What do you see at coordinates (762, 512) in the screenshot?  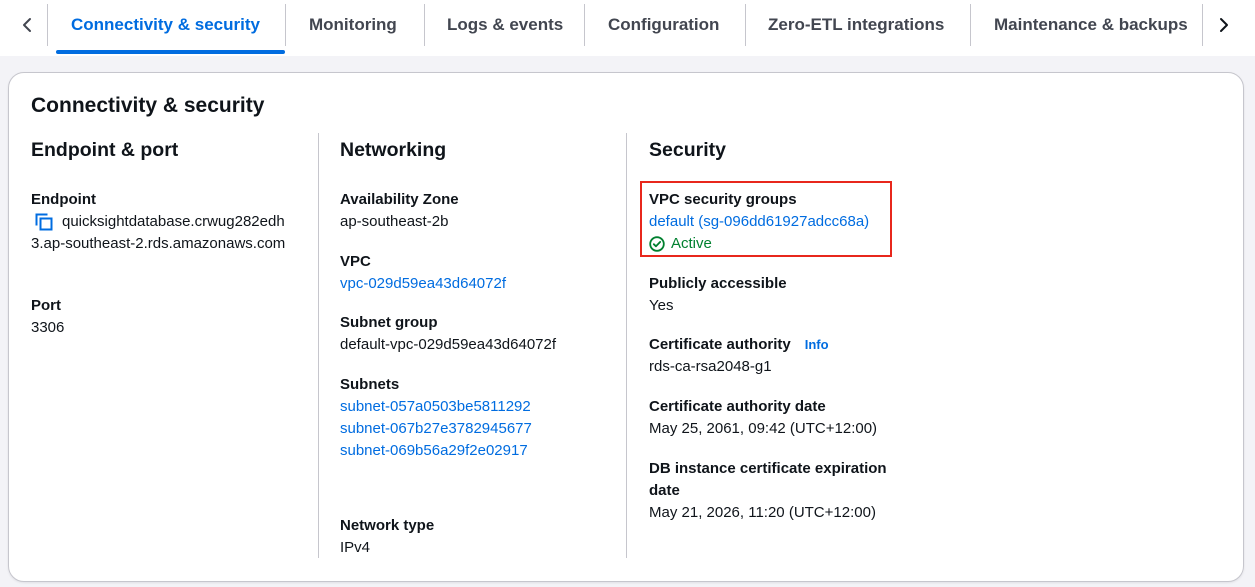 I see `cert-expiration-value: May 21, 2026, 11:20 (UTC+12:00)` at bounding box center [762, 512].